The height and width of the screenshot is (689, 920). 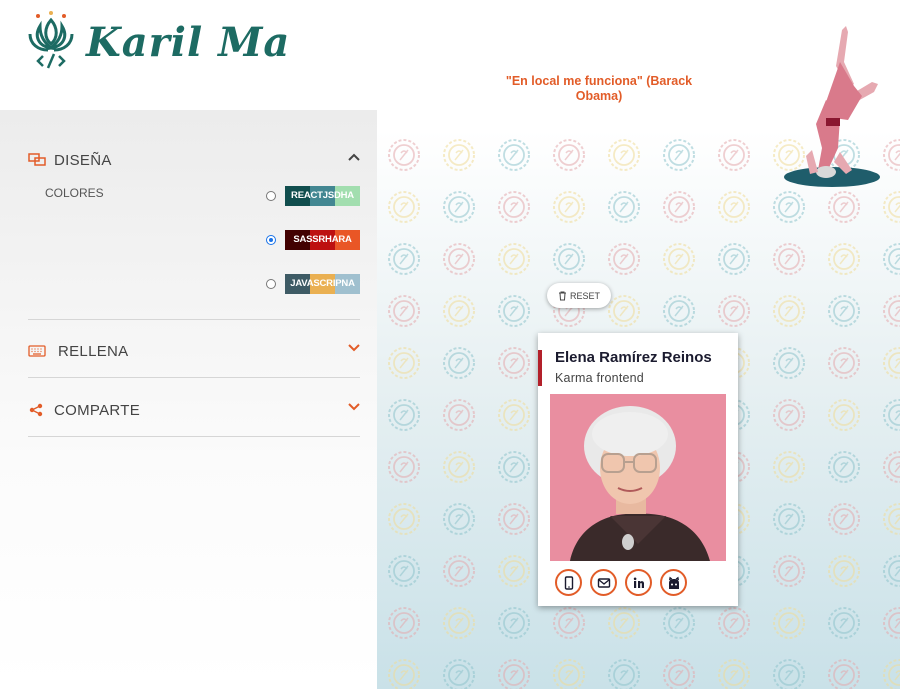 What do you see at coordinates (584, 295) in the screenshot?
I see `reset-label: RESET` at bounding box center [584, 295].